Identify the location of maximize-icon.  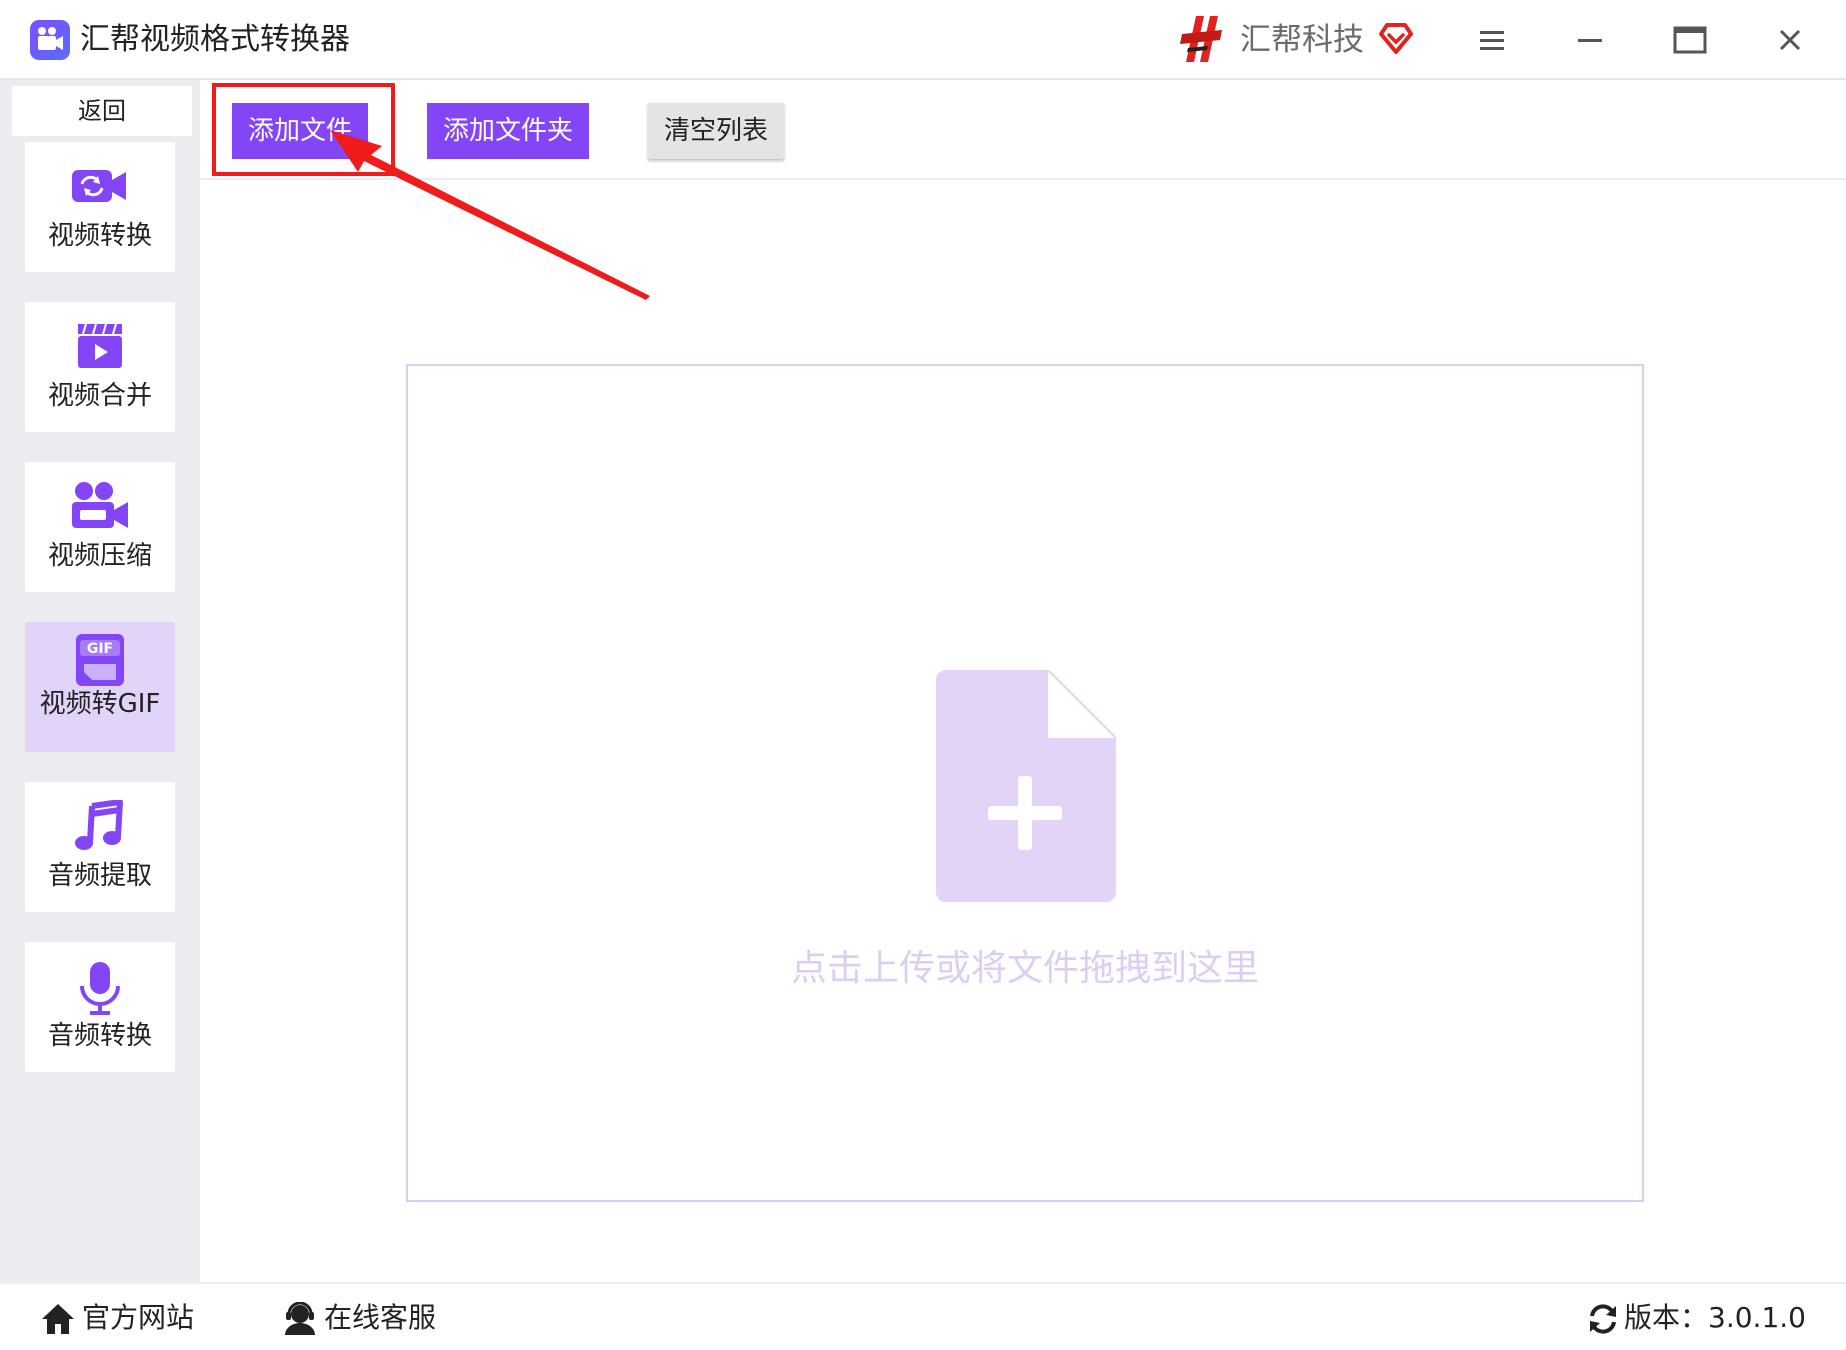
(1690, 40).